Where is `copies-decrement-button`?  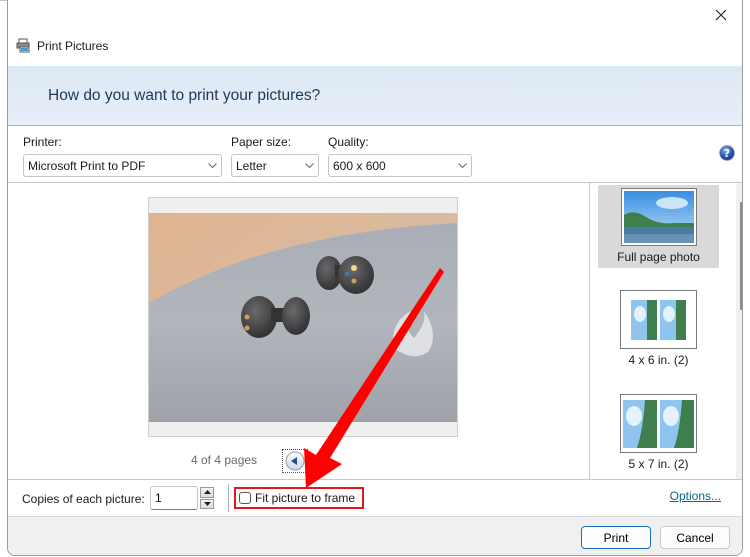 copies-decrement-button is located at coordinates (207, 503).